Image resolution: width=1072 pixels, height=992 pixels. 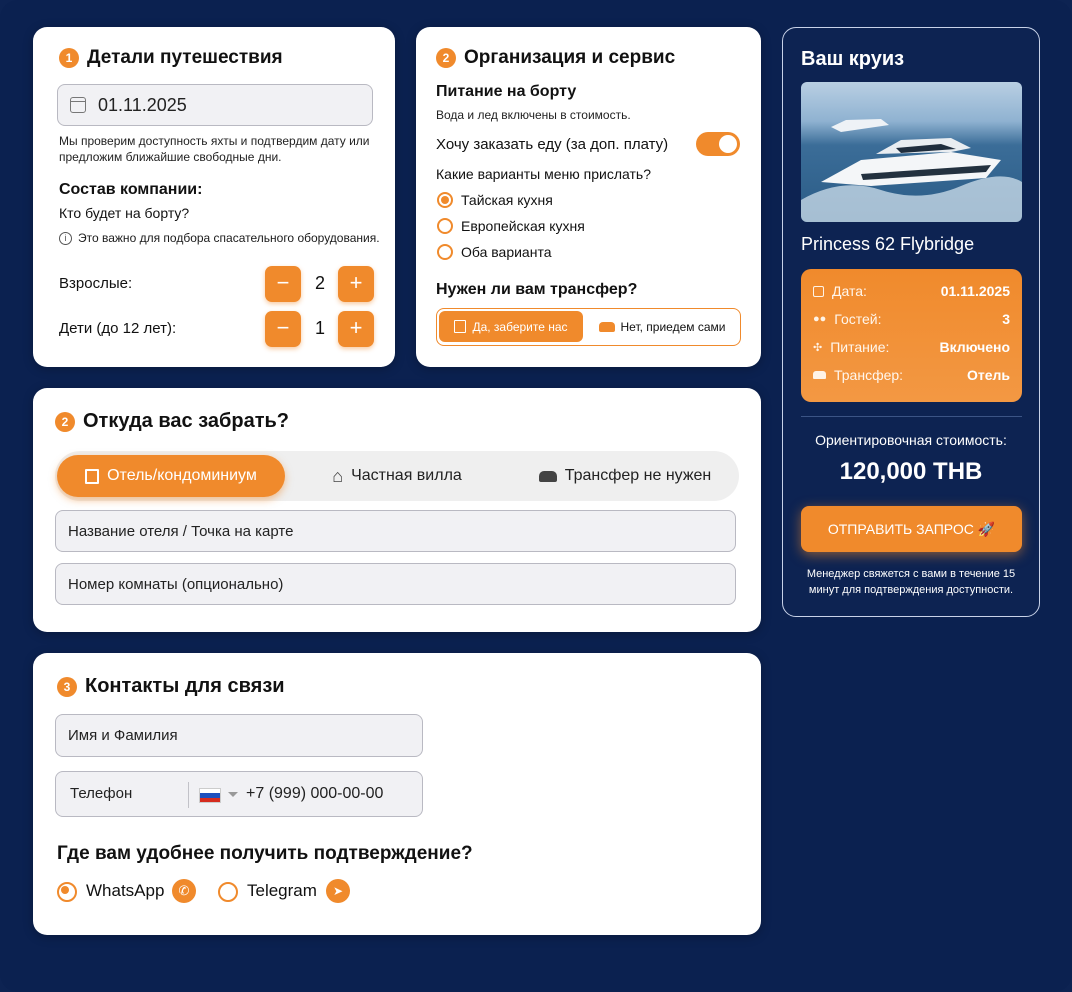 I want to click on tab-no-transfer: Трансфер не нужен, so click(x=625, y=476).